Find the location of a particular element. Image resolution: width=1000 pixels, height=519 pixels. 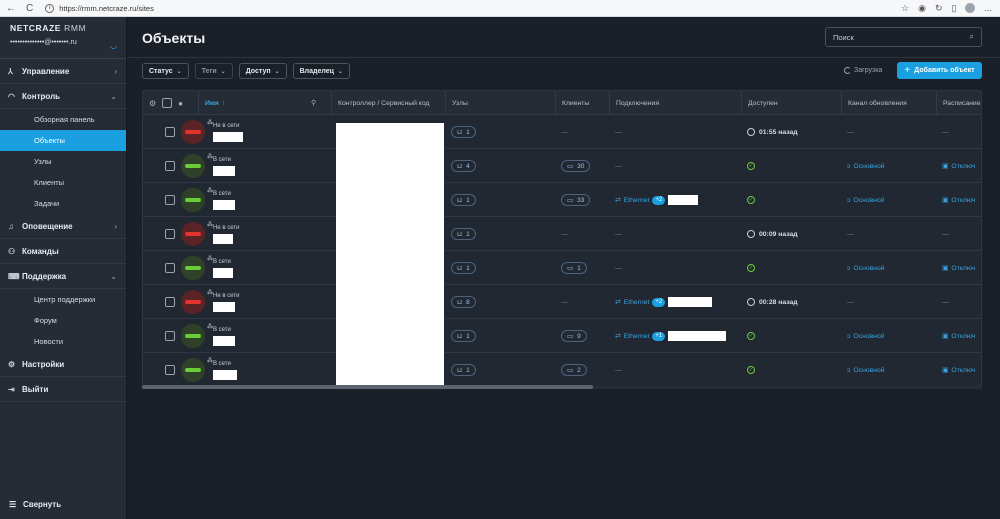

horizontal-scrollbar is located at coordinates (562, 387).